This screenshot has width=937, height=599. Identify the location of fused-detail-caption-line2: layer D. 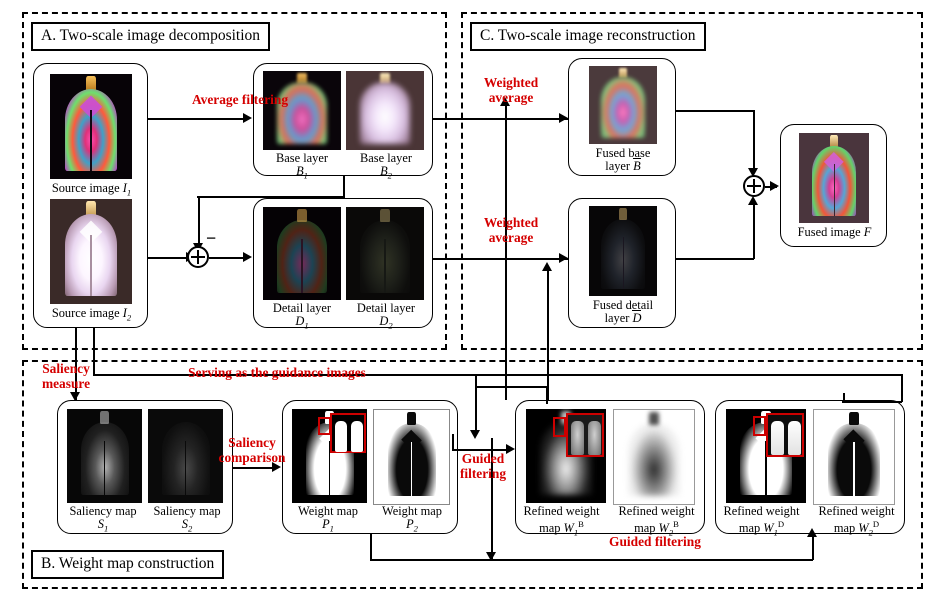
(623, 317).